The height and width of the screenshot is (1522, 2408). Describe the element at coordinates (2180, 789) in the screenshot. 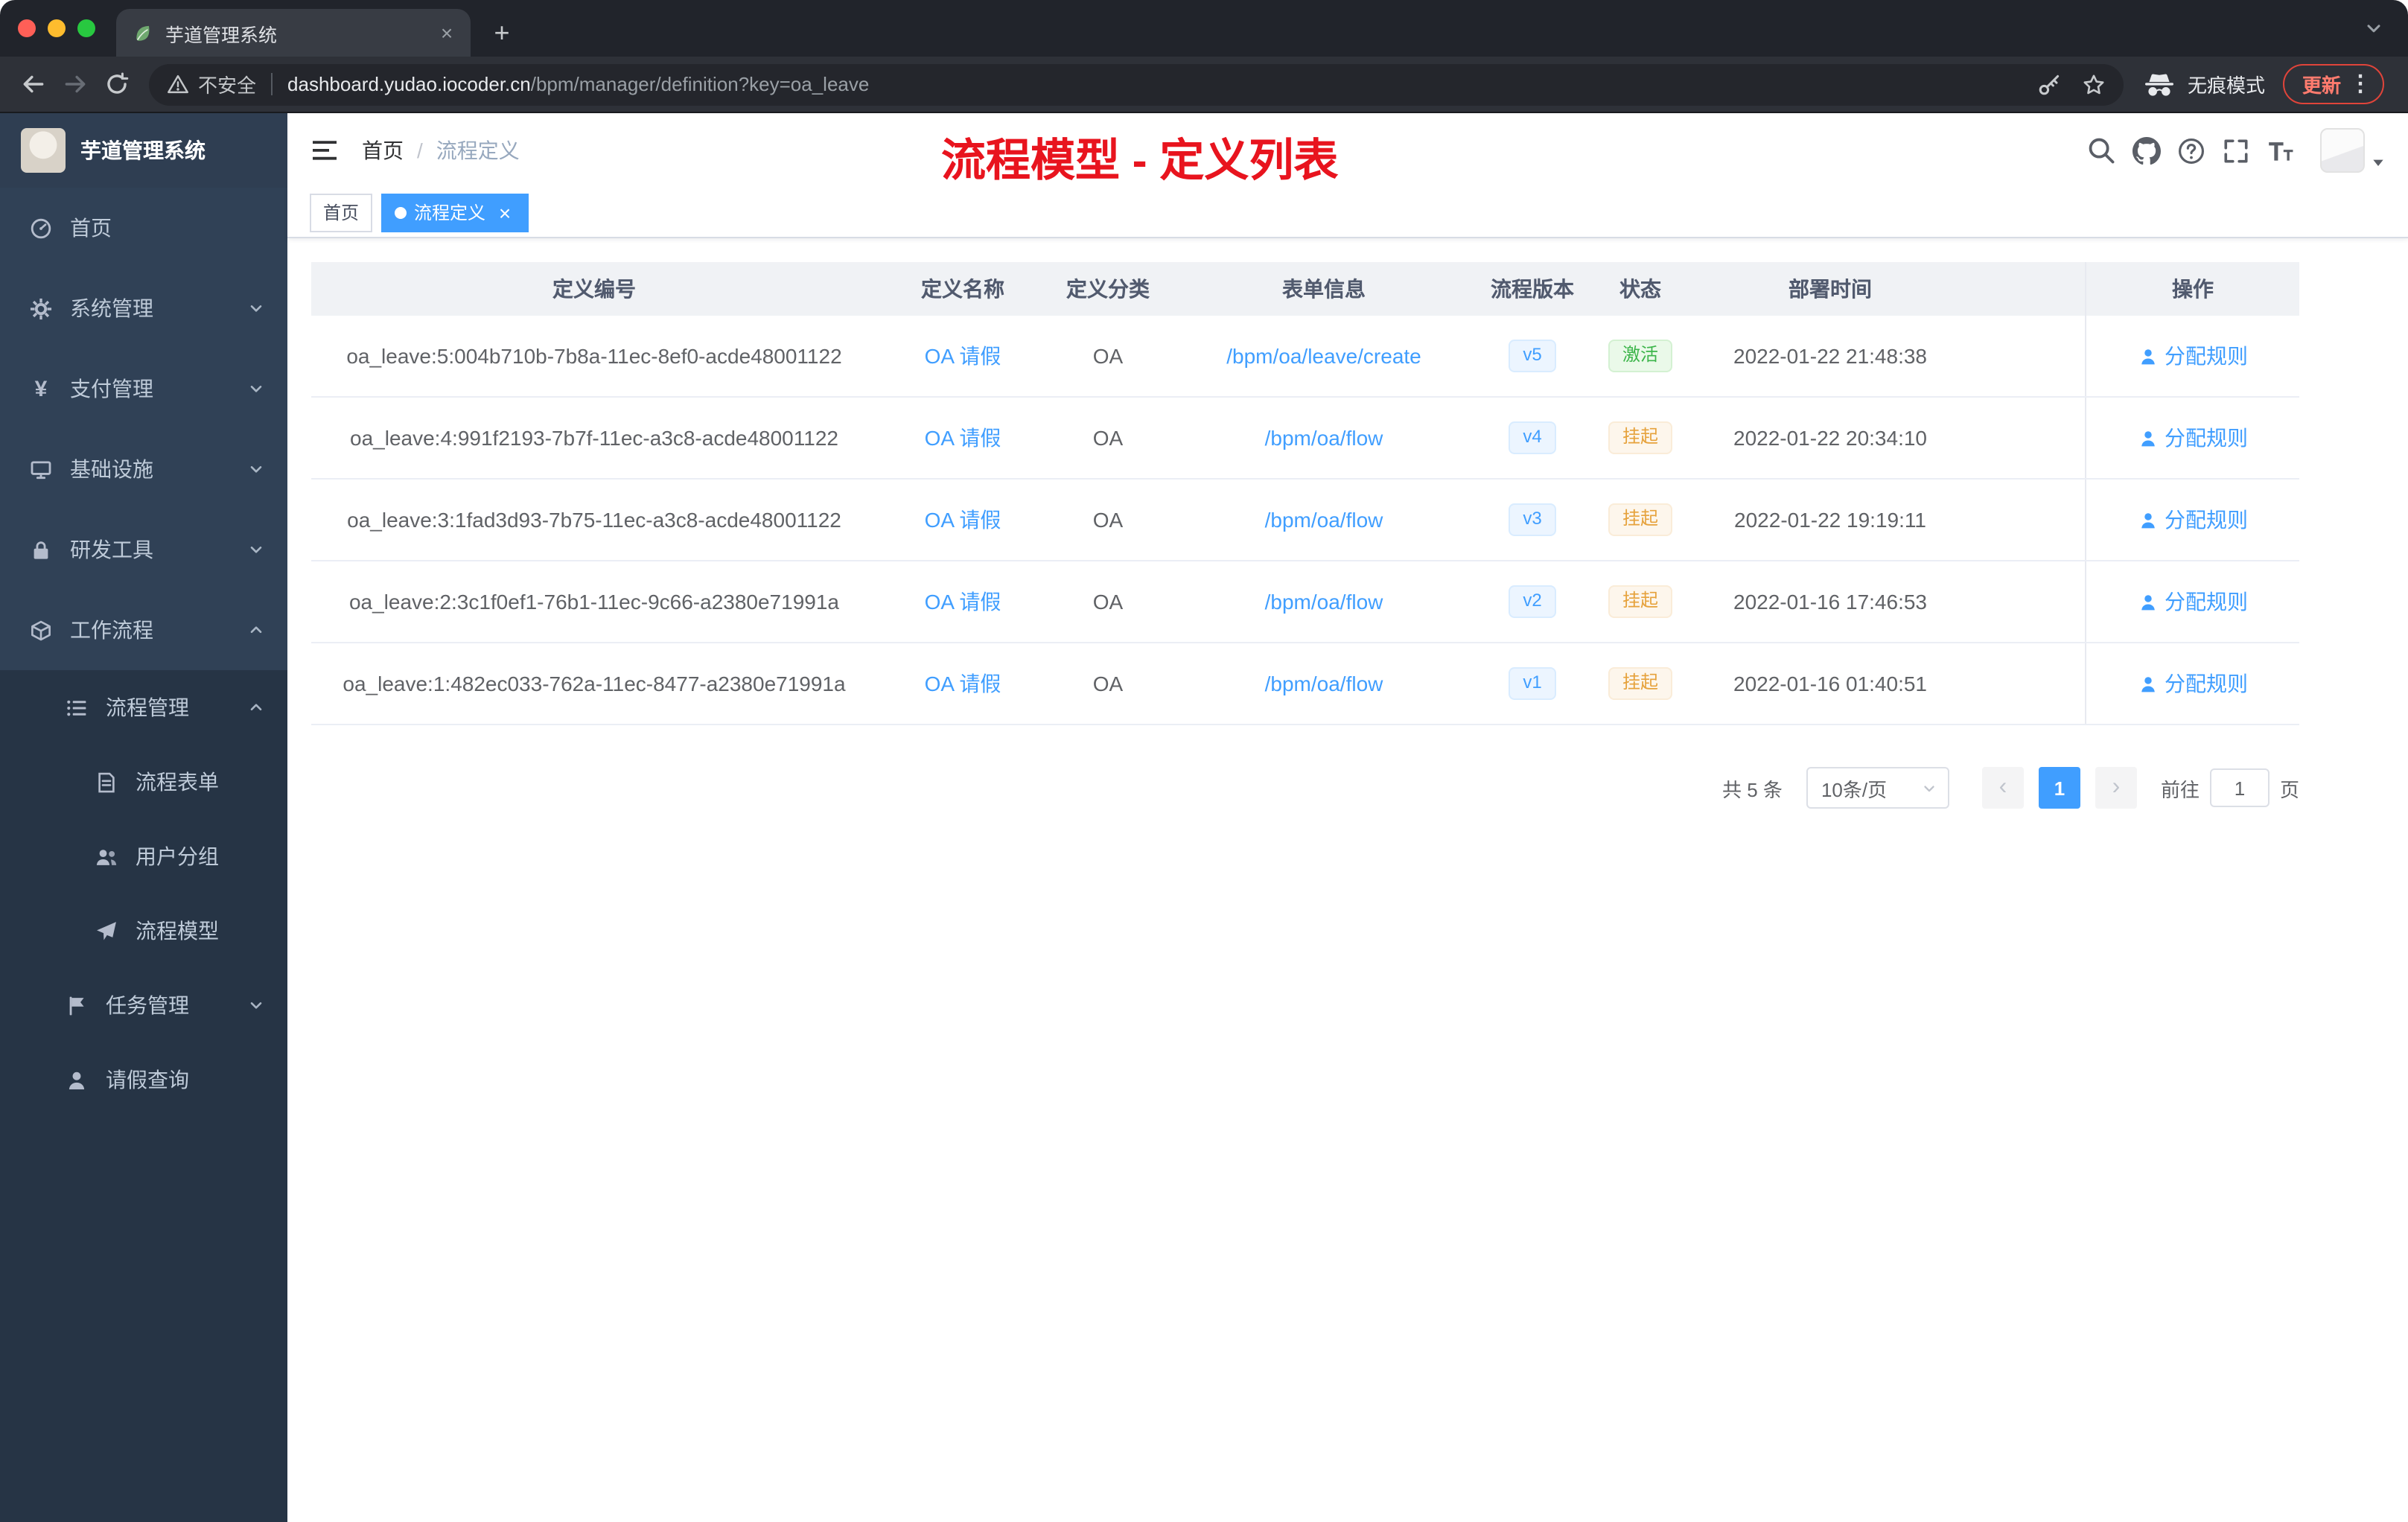

I see `goto-label: 前往` at that location.